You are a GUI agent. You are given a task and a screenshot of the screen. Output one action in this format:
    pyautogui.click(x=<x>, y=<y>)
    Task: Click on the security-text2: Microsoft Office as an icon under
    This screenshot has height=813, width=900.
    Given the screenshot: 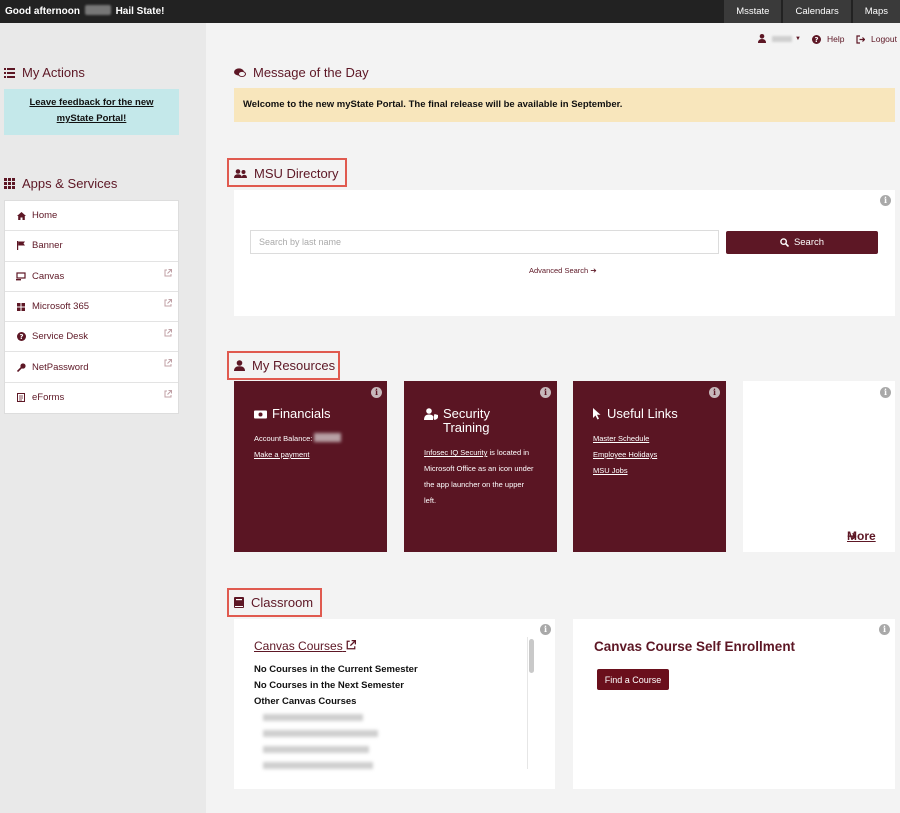 What is the action you would take?
    pyautogui.click(x=479, y=468)
    